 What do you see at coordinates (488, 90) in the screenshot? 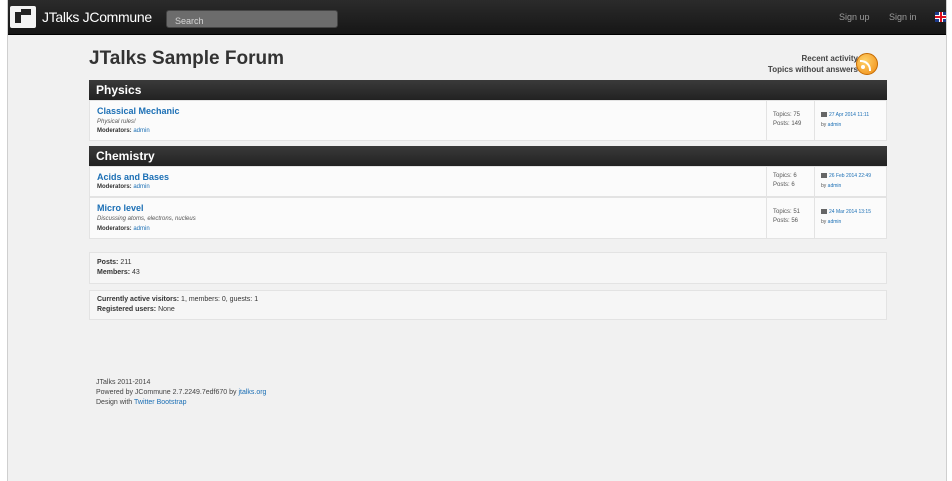
I see `section-header-physics: Physics` at bounding box center [488, 90].